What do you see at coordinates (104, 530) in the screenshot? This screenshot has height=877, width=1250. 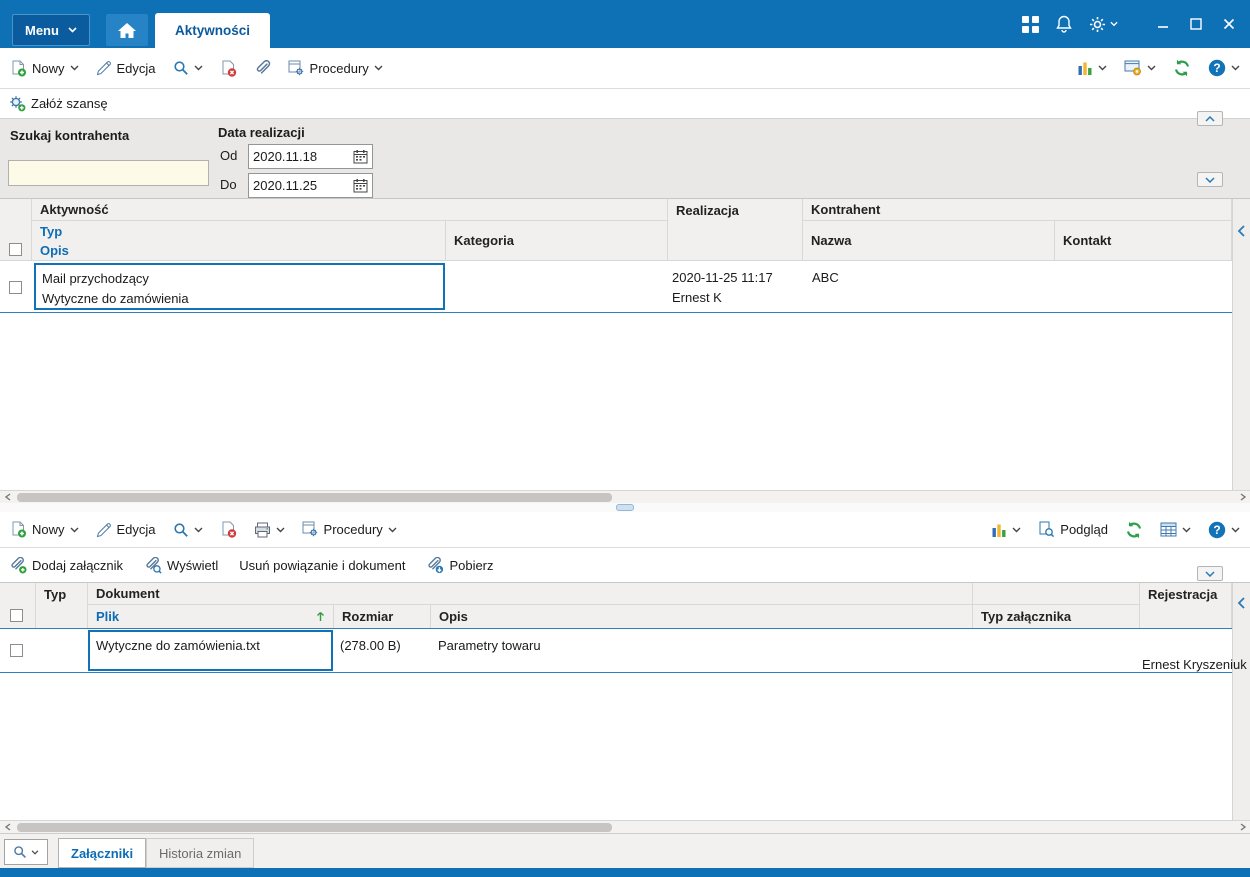 I see `edit-pencil-icon` at bounding box center [104, 530].